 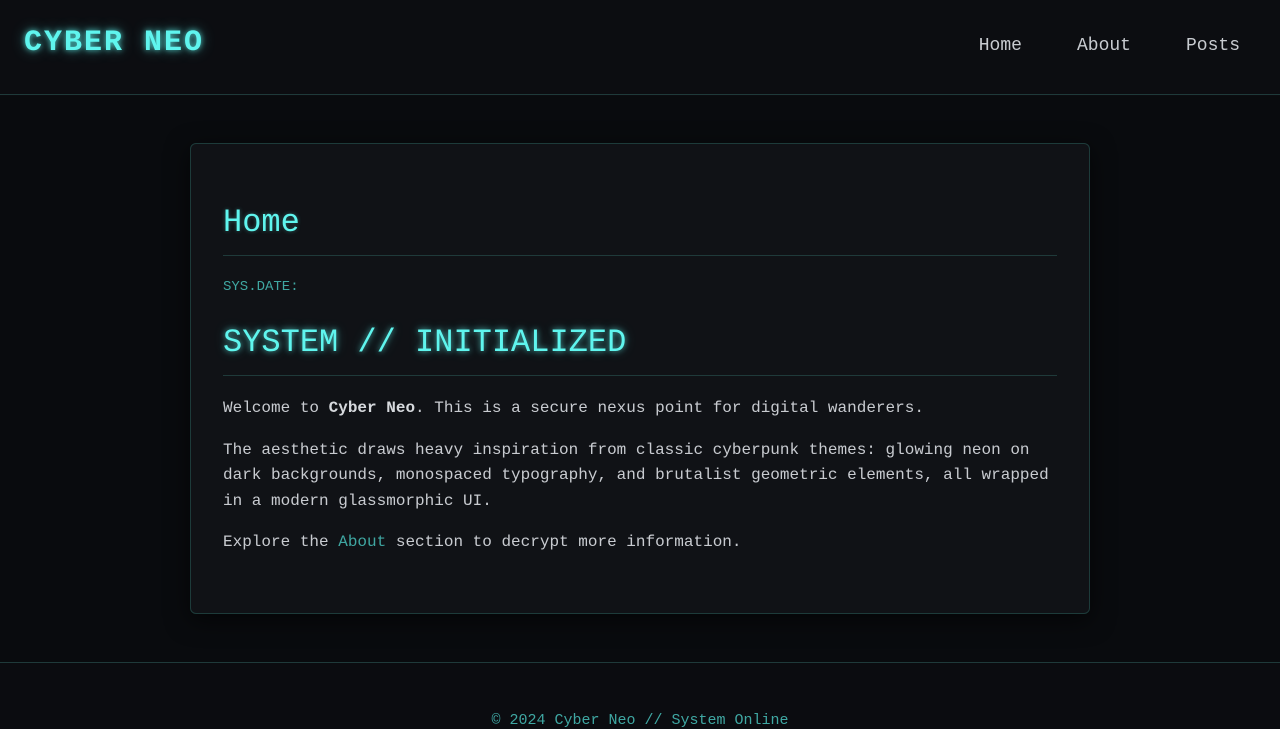 What do you see at coordinates (564, 542) in the screenshot?
I see `explore-text-after: section to decrypt more information.` at bounding box center [564, 542].